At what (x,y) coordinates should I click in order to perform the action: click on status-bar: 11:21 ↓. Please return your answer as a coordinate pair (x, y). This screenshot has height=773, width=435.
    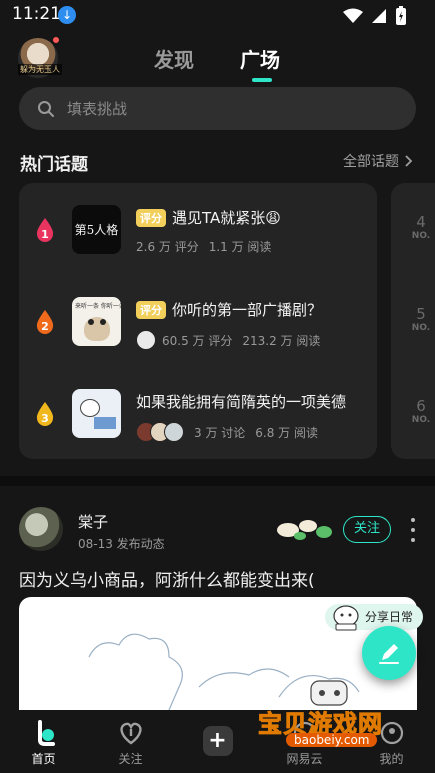
    Looking at the image, I should click on (217, 15).